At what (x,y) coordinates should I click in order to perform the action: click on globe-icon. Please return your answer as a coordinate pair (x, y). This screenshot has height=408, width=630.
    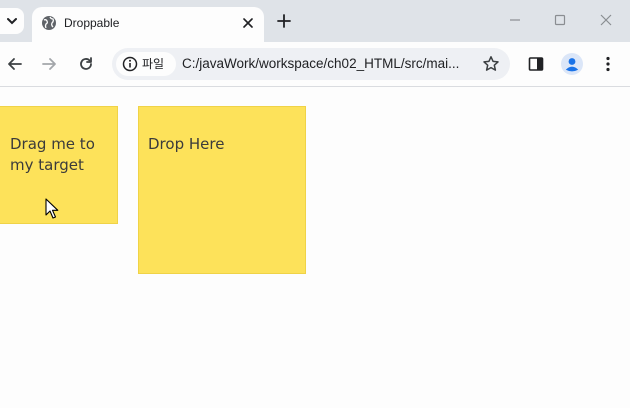
    Looking at the image, I should click on (49, 23).